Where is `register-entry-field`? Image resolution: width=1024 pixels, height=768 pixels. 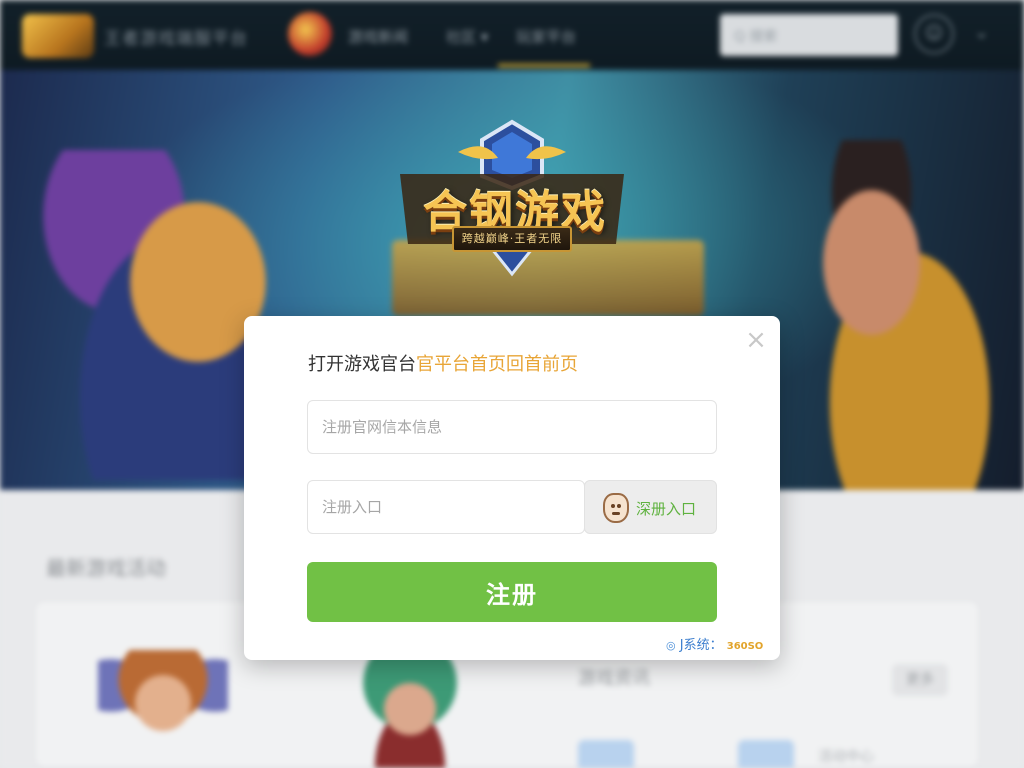 register-entry-field is located at coordinates (446, 507).